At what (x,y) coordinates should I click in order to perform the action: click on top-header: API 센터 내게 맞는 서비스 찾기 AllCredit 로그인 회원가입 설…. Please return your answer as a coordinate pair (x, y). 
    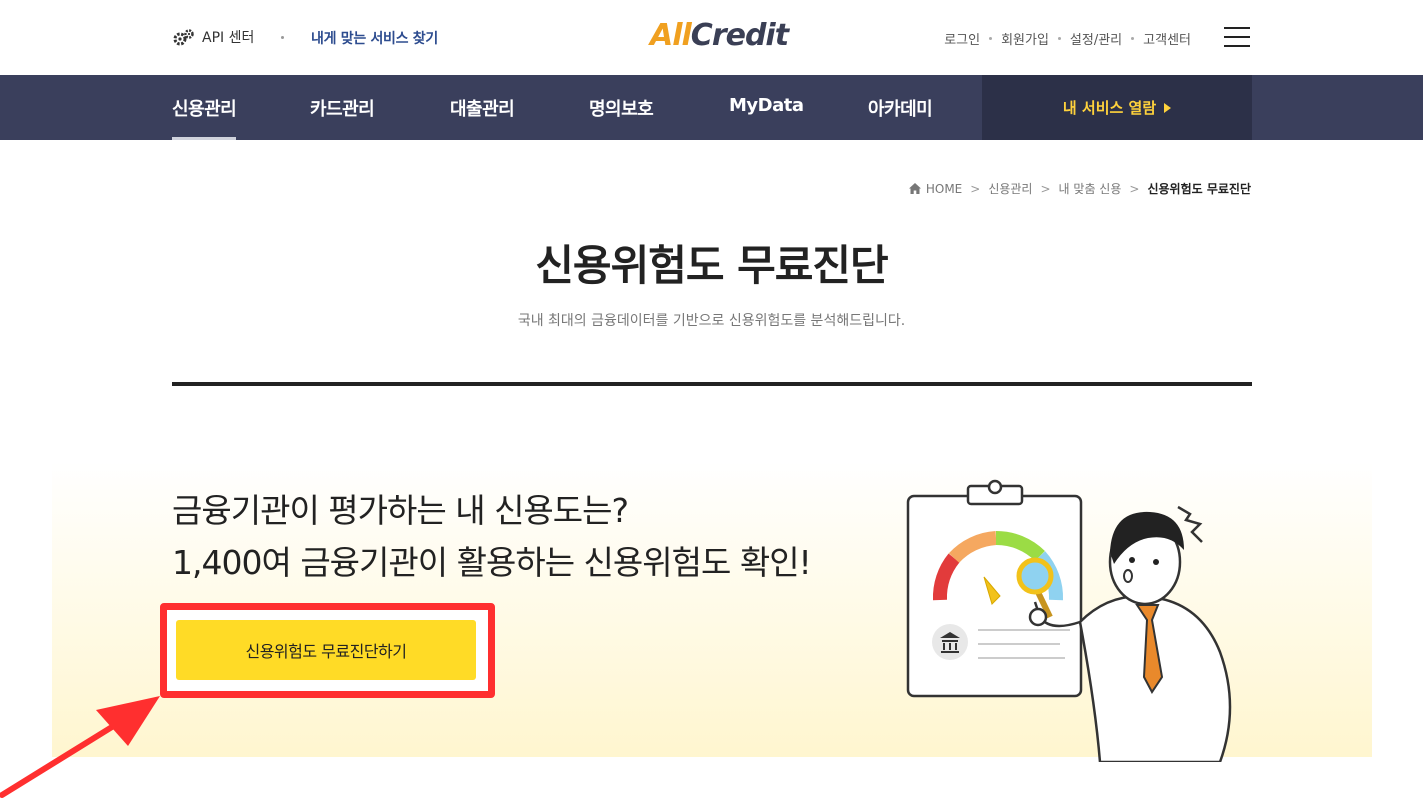
    Looking at the image, I should click on (711, 37).